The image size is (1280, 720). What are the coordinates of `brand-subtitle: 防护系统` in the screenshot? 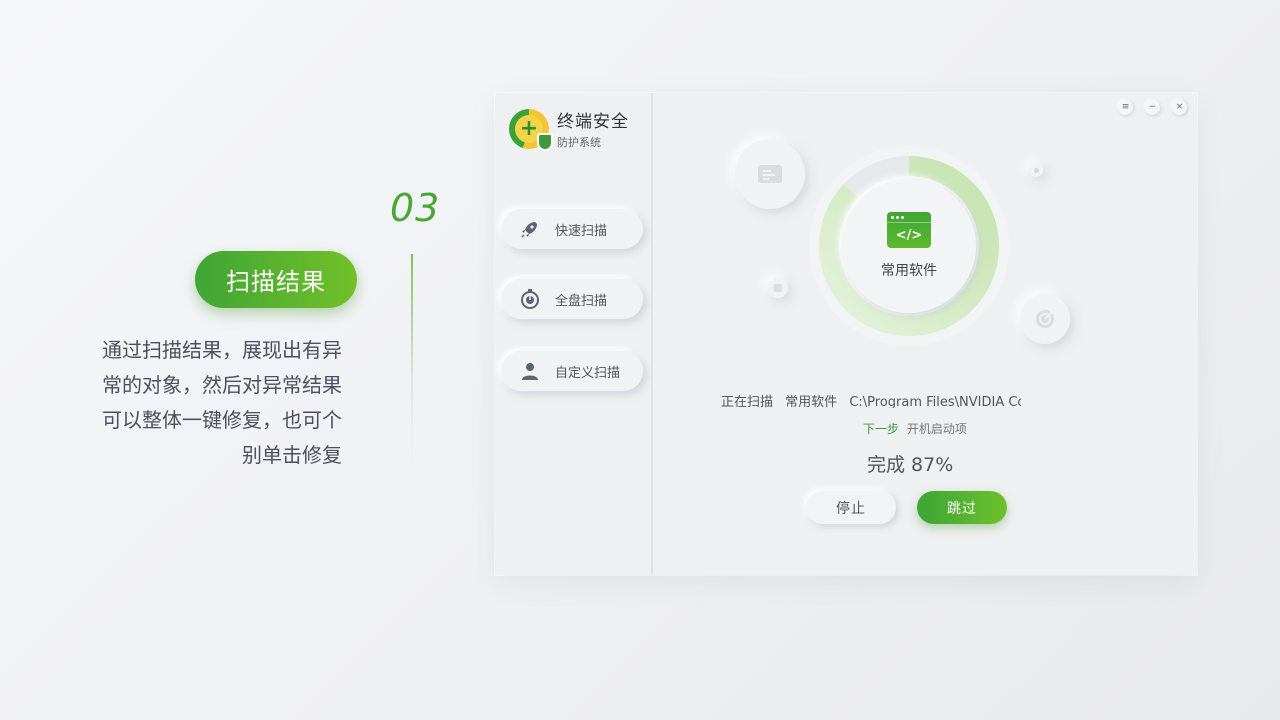 It's located at (579, 142).